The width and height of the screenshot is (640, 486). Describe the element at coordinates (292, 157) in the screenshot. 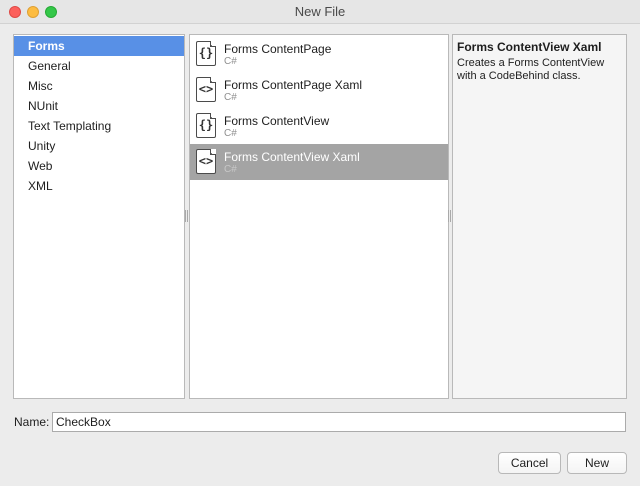

I see `template-name: Forms ContentView Xaml` at that location.